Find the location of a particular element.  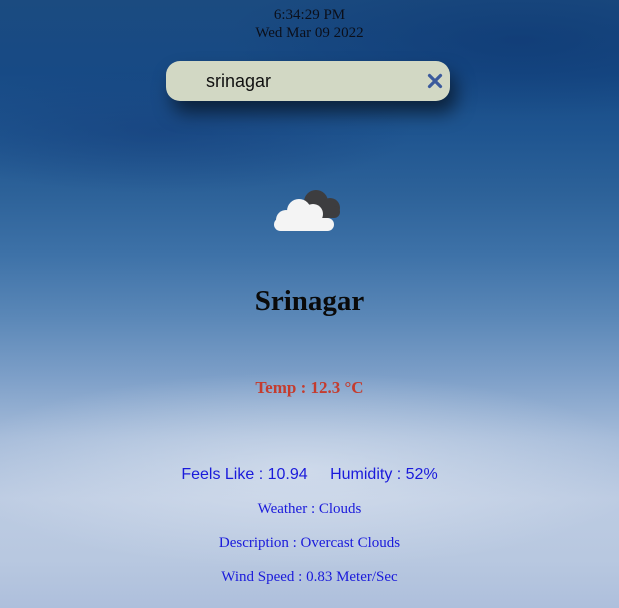

current-time: 6:34:29 PM is located at coordinates (309, 15).